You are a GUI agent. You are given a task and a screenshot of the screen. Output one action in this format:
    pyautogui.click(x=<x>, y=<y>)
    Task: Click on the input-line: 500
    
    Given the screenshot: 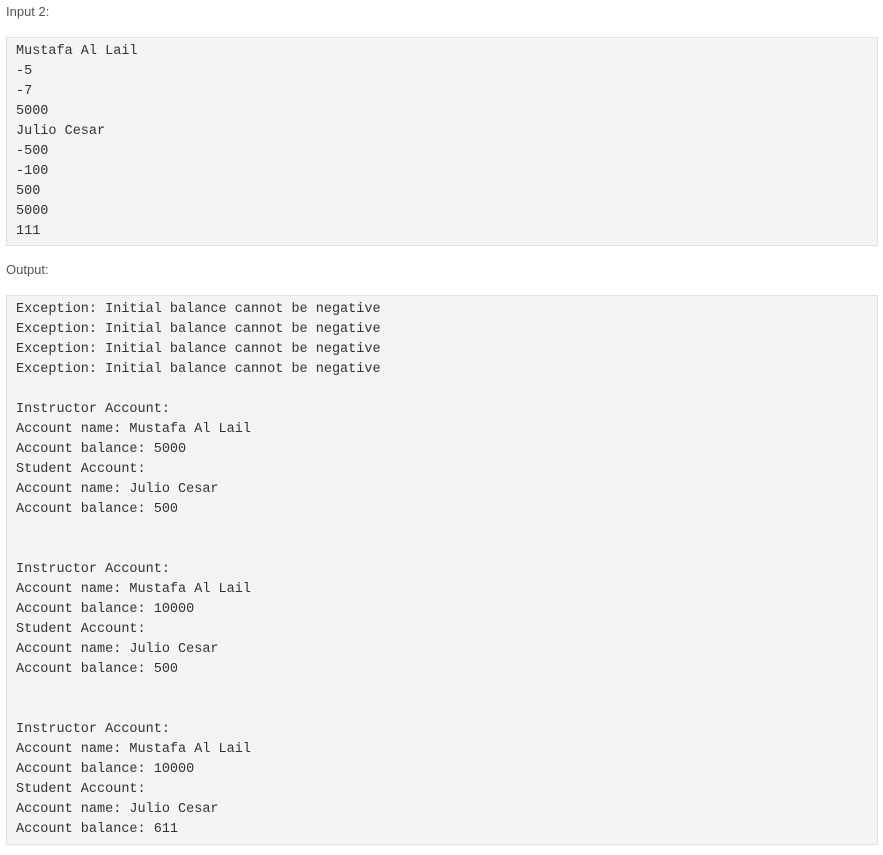 What is the action you would take?
    pyautogui.click(x=28, y=191)
    